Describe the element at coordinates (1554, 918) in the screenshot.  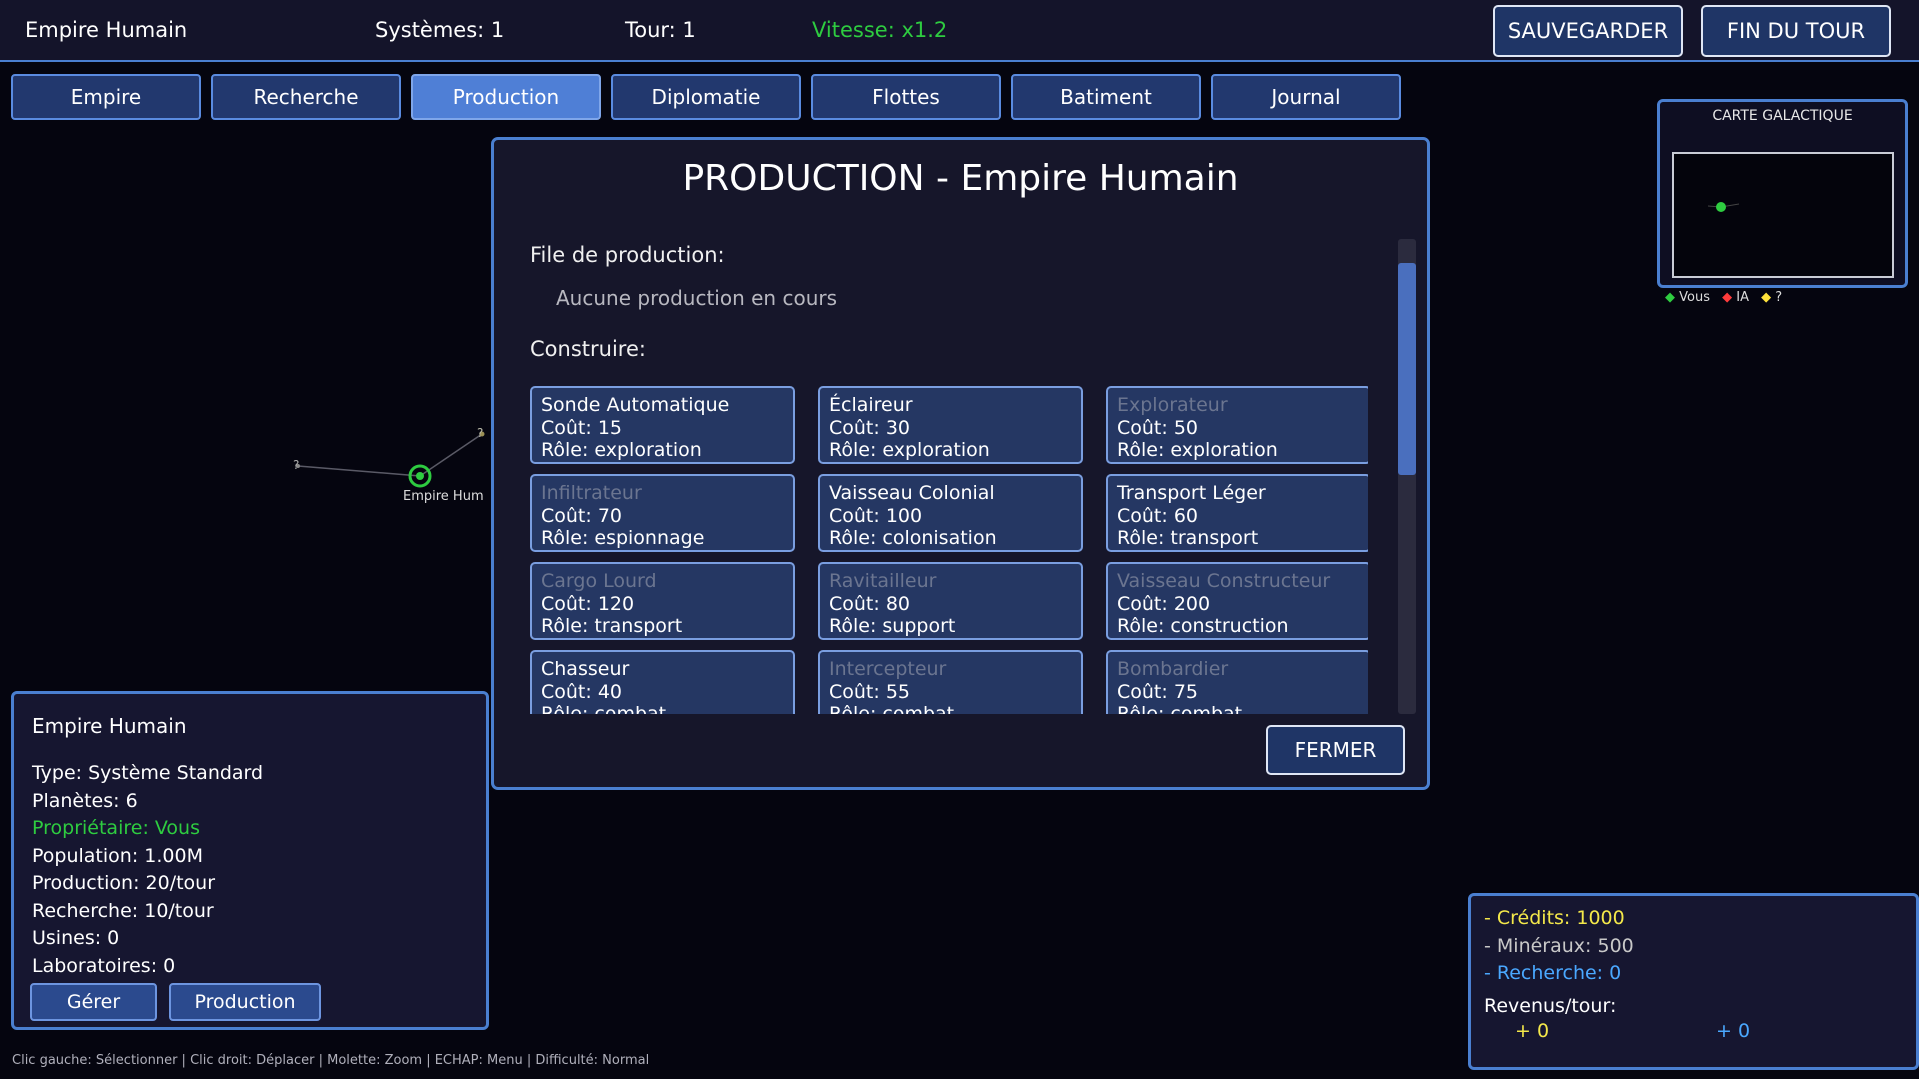
I see `credits-value: - Crédits: 1000` at that location.